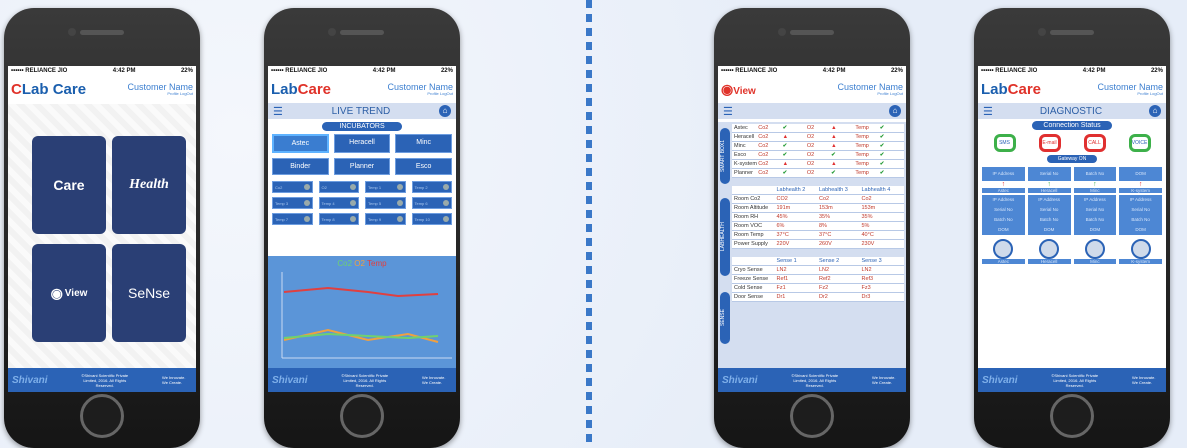  Describe the element at coordinates (292, 203) in the screenshot. I see `param-toggle: Temp 3` at that location.